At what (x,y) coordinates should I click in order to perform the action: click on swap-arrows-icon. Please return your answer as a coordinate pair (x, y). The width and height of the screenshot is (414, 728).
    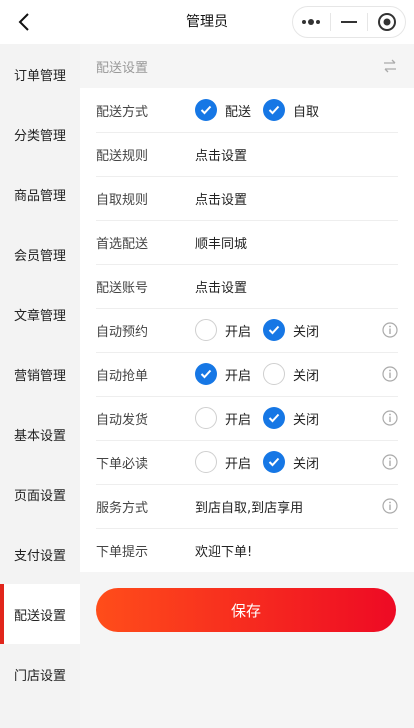
    Looking at the image, I should click on (390, 66).